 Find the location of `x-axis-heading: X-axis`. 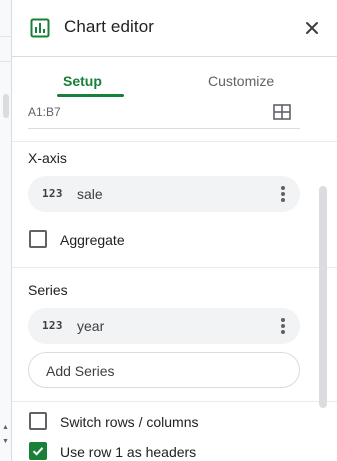

x-axis-heading: X-axis is located at coordinates (47, 158).